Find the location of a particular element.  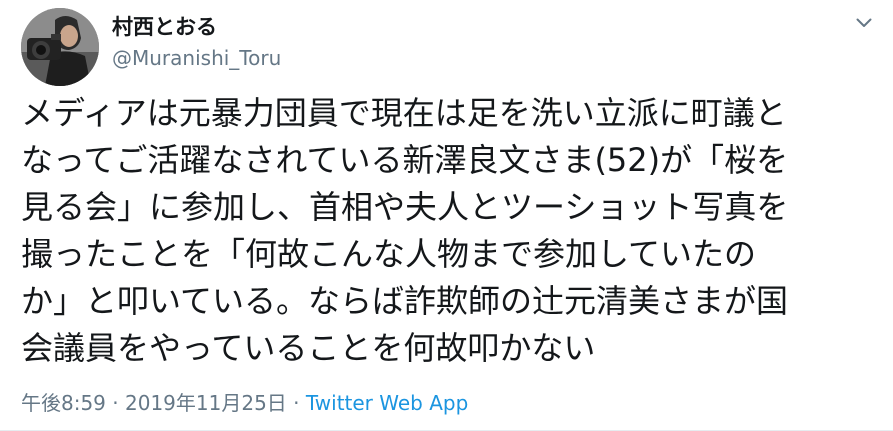

avatar is located at coordinates (60, 47).